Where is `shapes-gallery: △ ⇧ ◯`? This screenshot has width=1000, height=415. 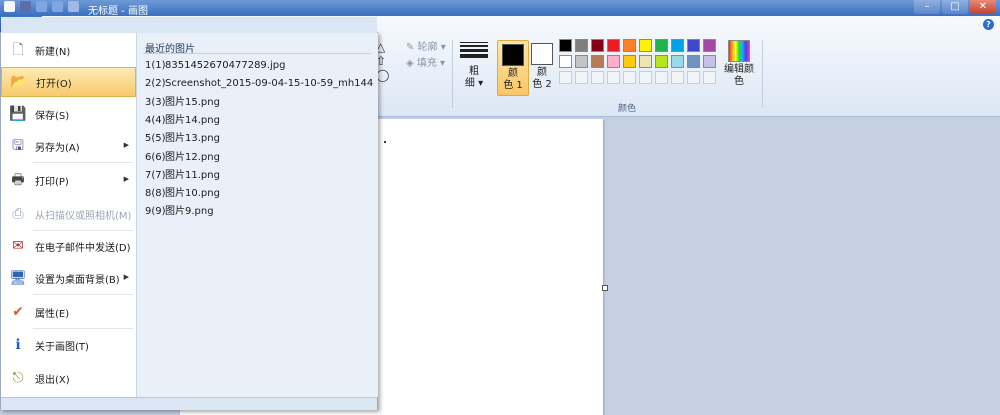
shapes-gallery: △ ⇧ ◯ is located at coordinates (390, 63).